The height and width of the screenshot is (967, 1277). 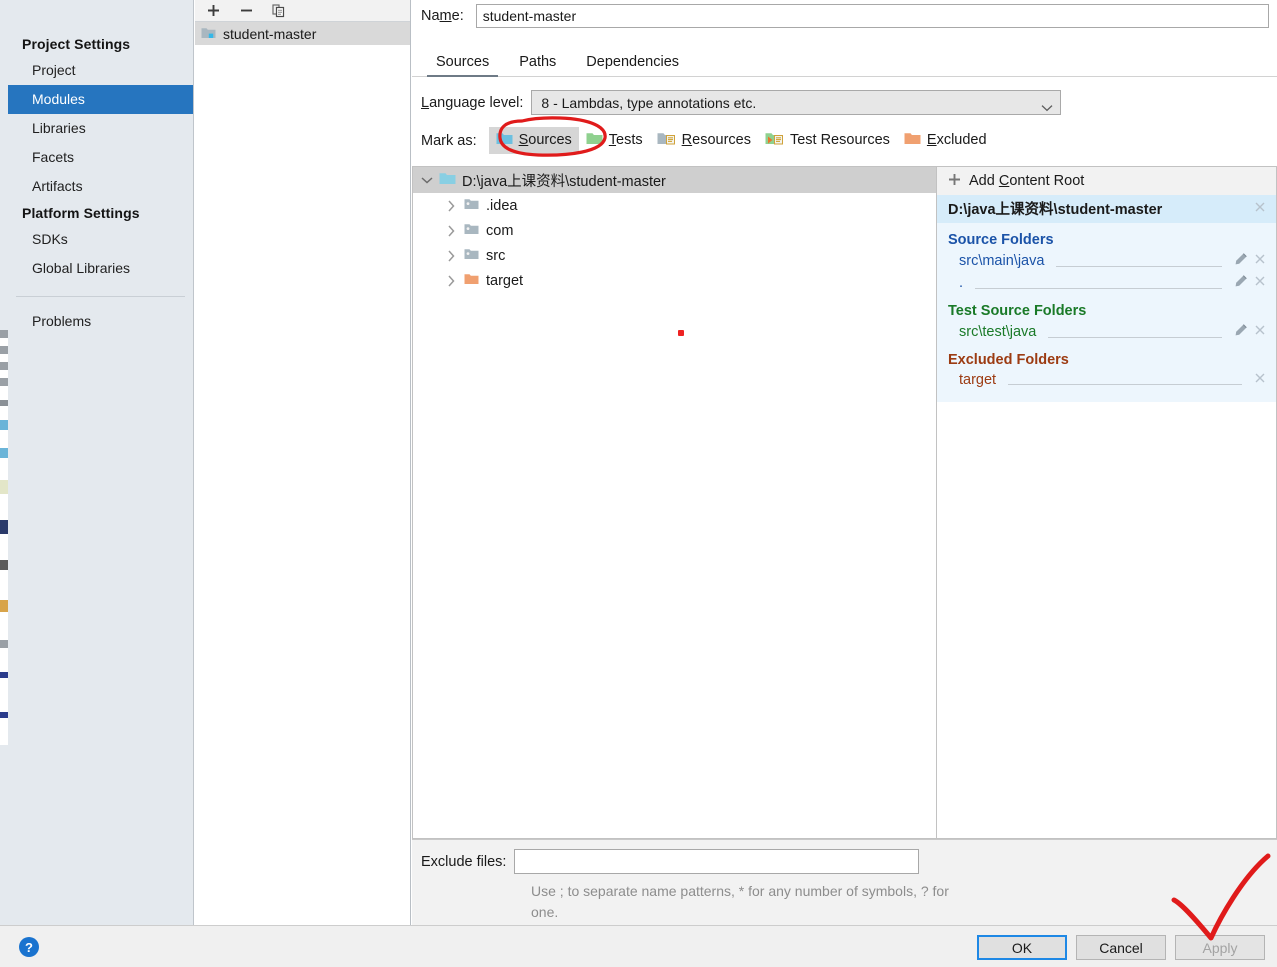 What do you see at coordinates (76, 44) in the screenshot?
I see `sidebar-group-project-settings: Project Settings` at bounding box center [76, 44].